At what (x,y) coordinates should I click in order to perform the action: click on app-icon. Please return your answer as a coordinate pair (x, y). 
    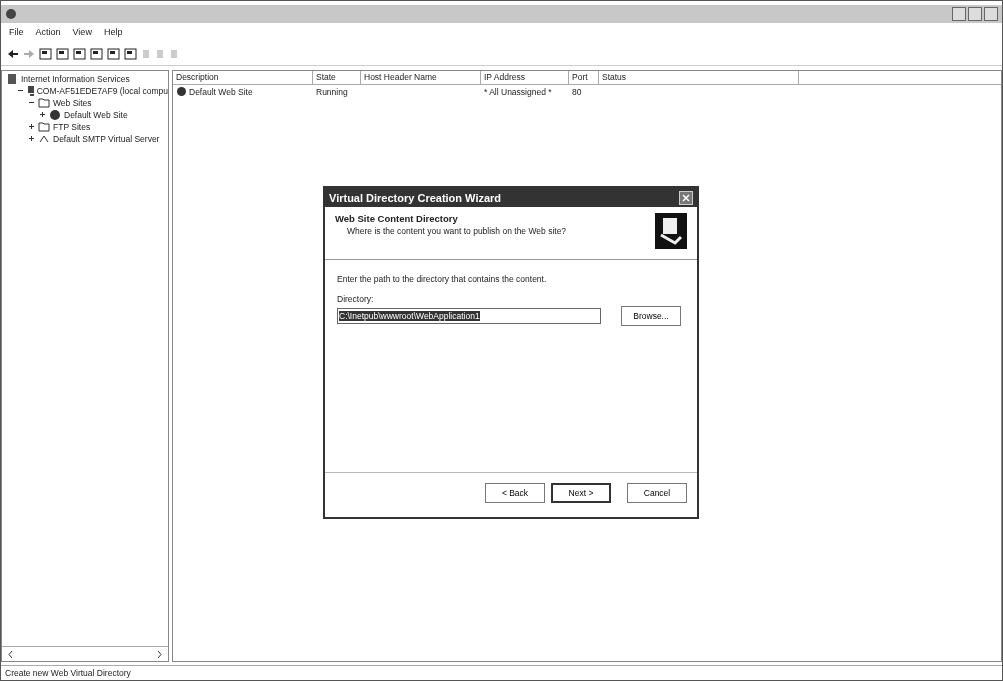
    Looking at the image, I should click on (11, 14).